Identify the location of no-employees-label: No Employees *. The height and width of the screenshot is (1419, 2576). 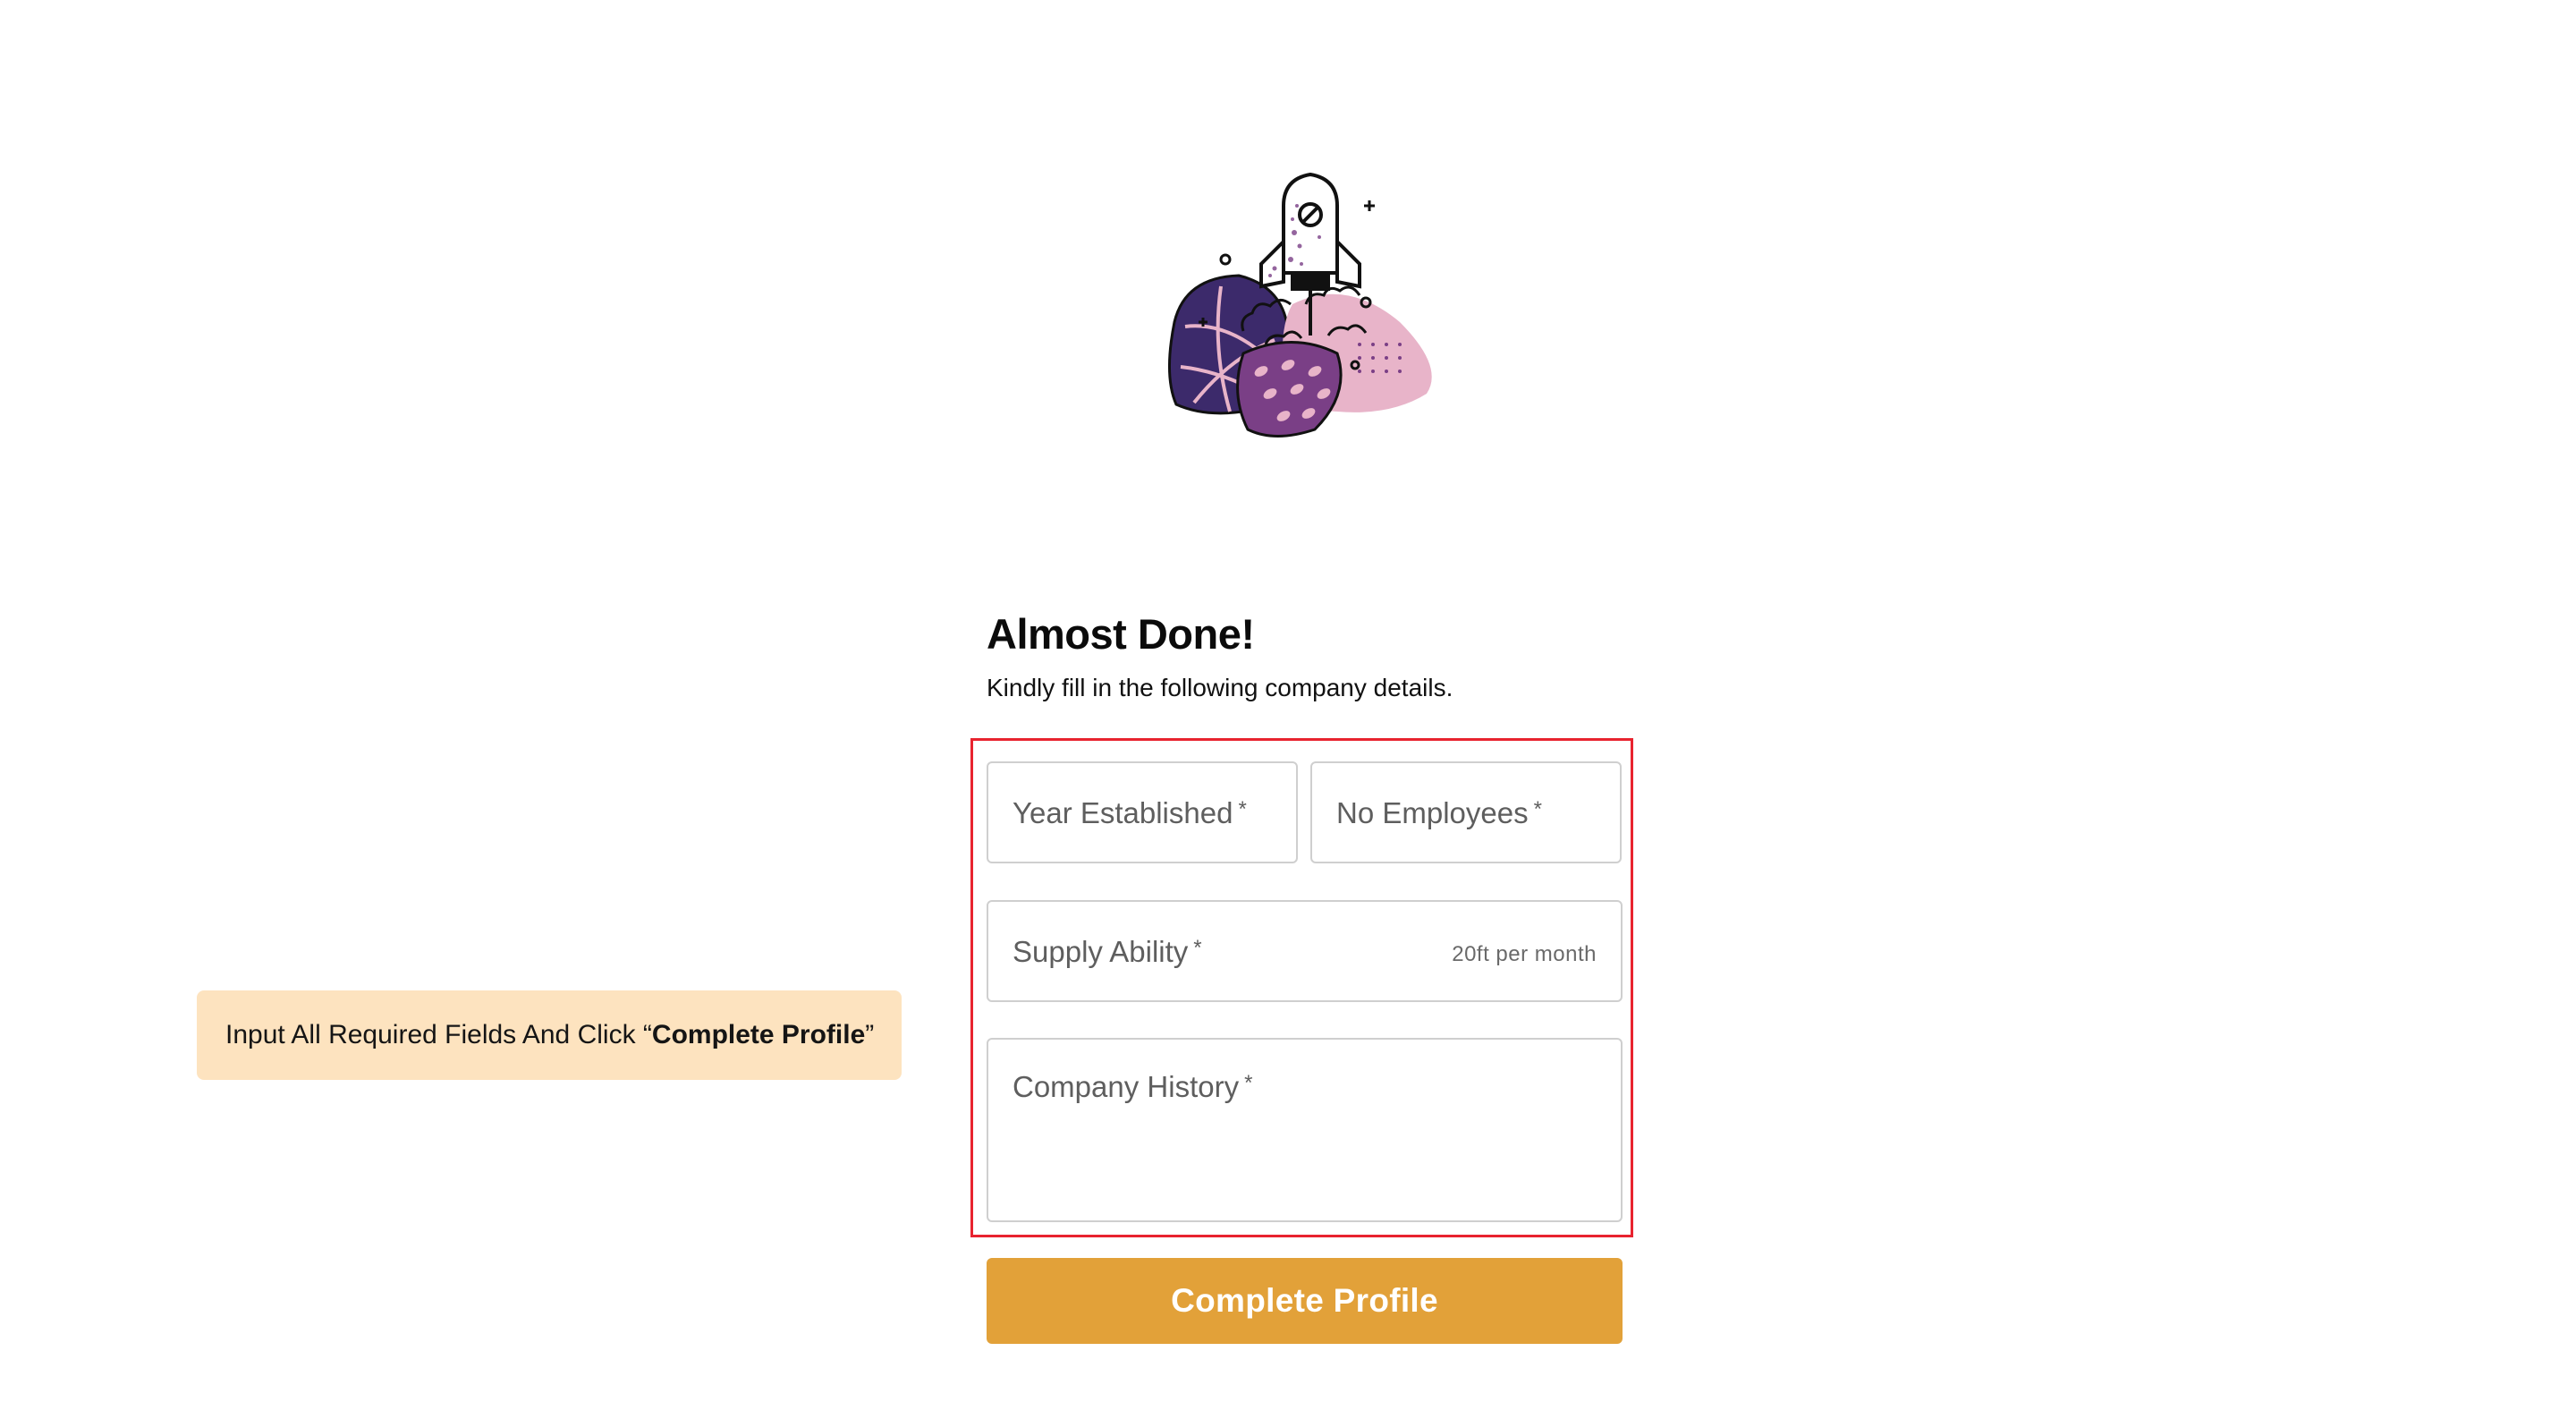
(1439, 812).